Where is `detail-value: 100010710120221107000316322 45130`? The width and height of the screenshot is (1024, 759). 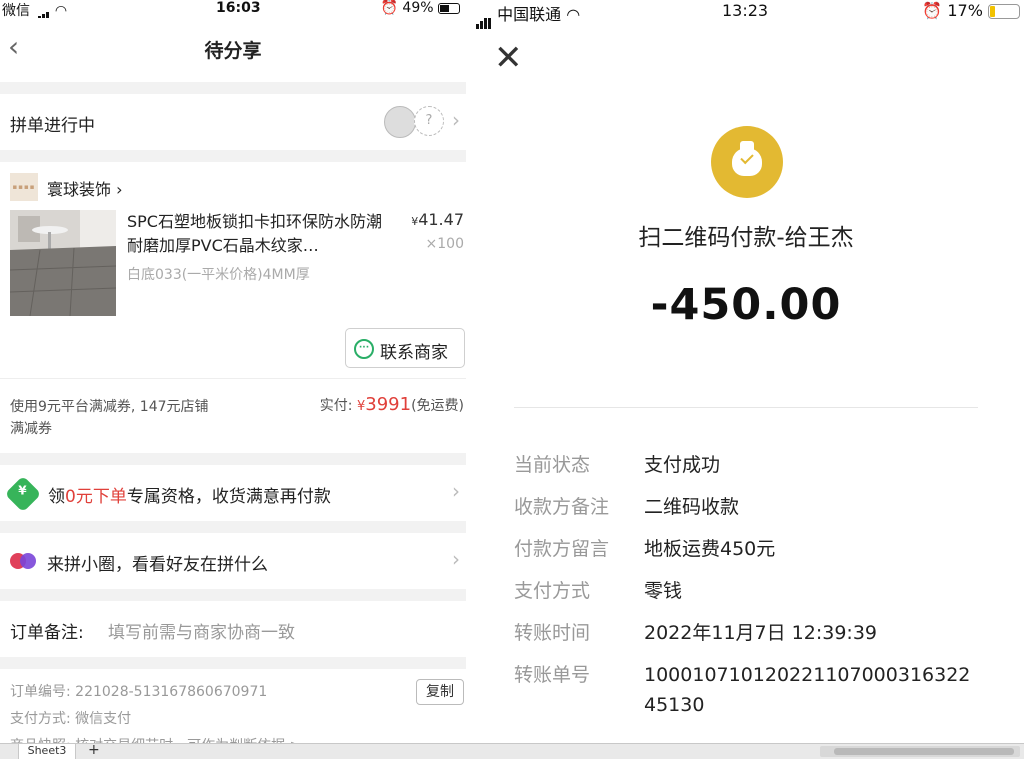
detail-value: 100010710120221107000316322 45130 is located at coordinates (807, 690).